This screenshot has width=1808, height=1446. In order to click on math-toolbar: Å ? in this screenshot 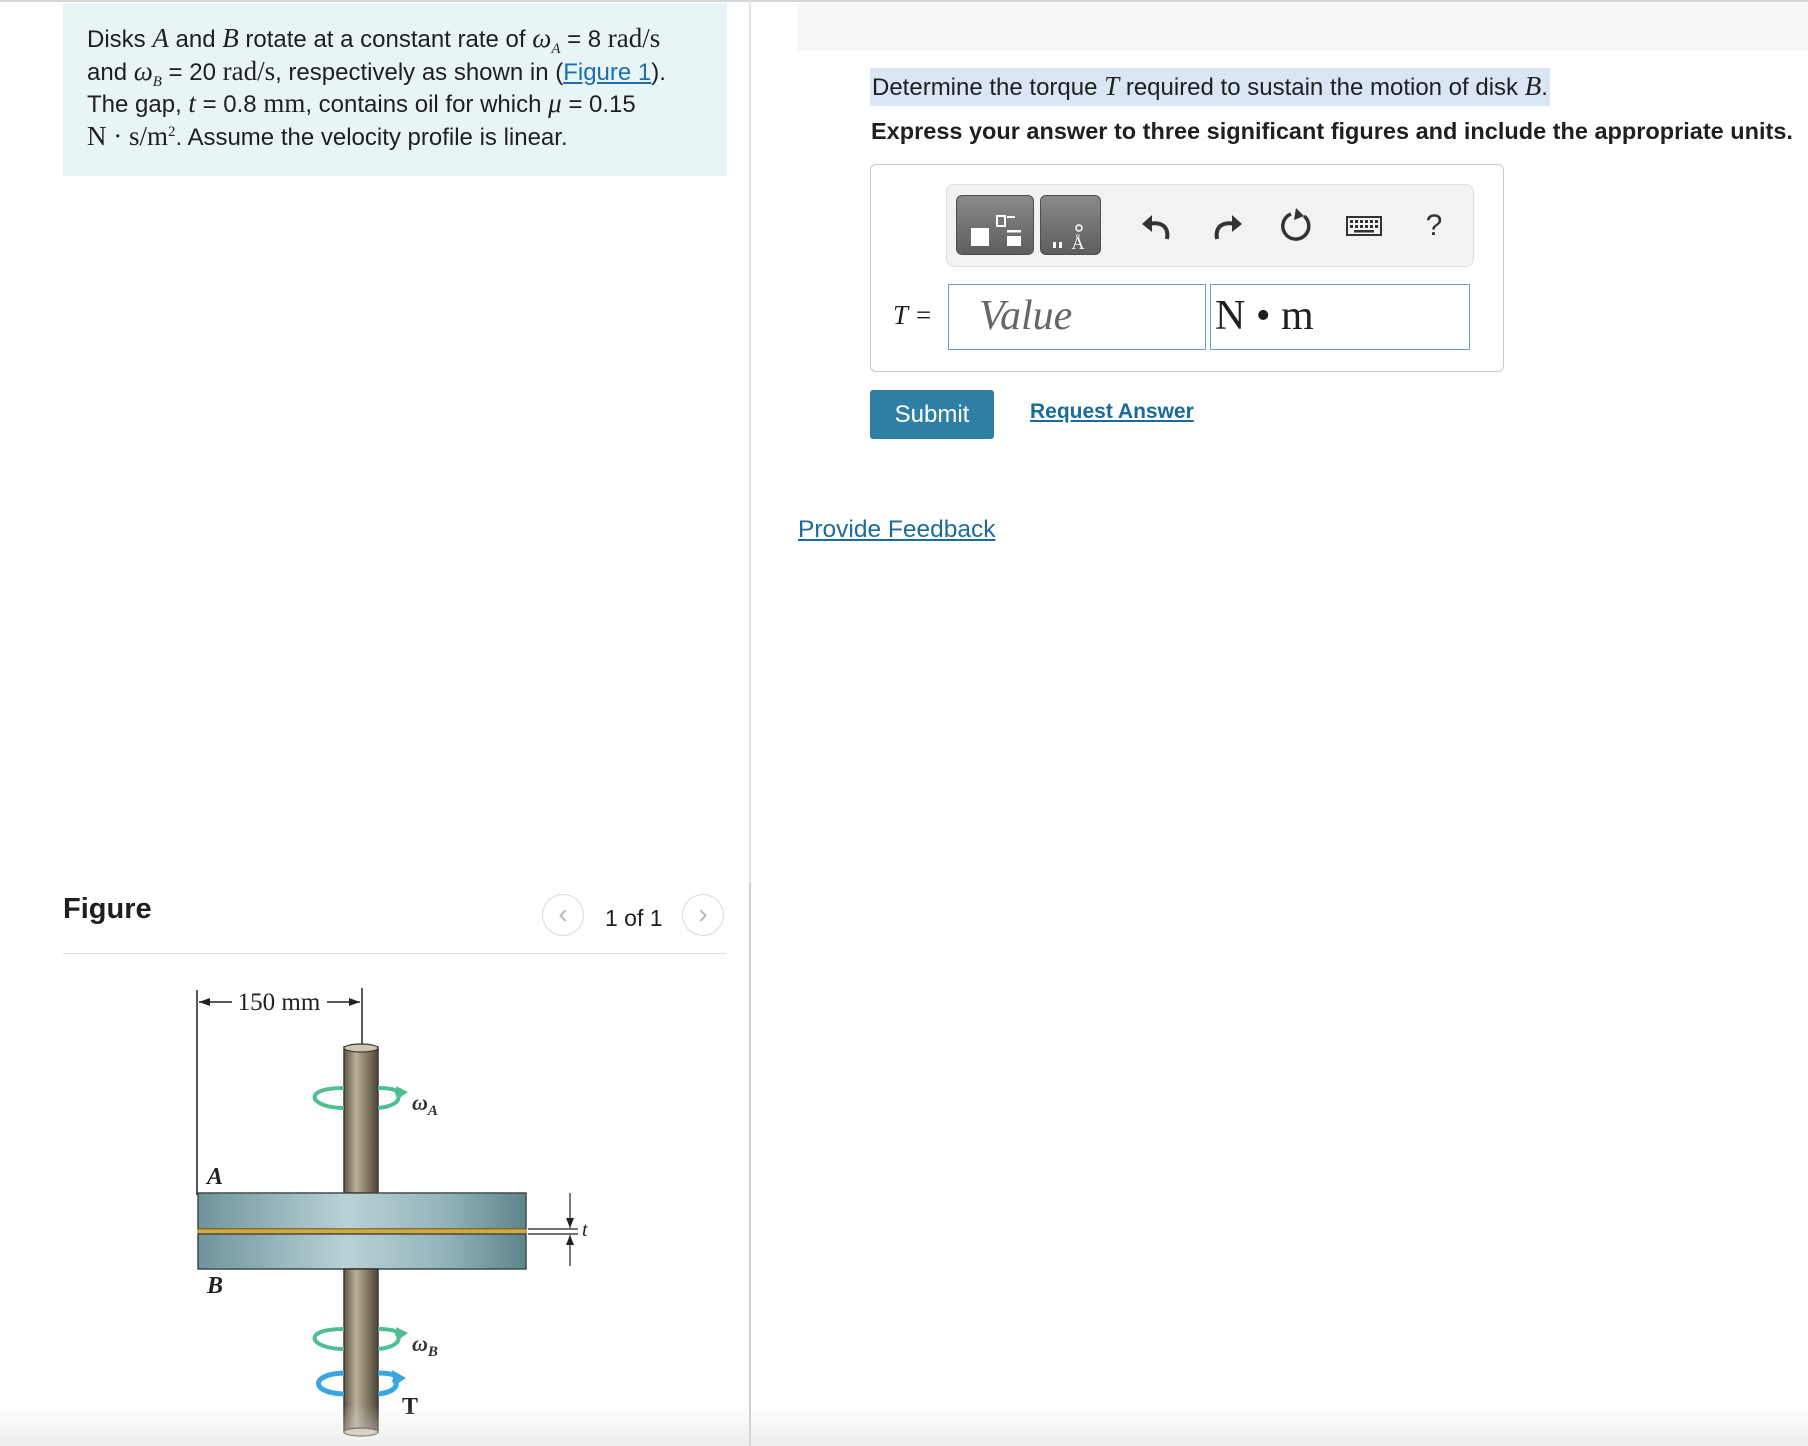, I will do `click(1210, 225)`.